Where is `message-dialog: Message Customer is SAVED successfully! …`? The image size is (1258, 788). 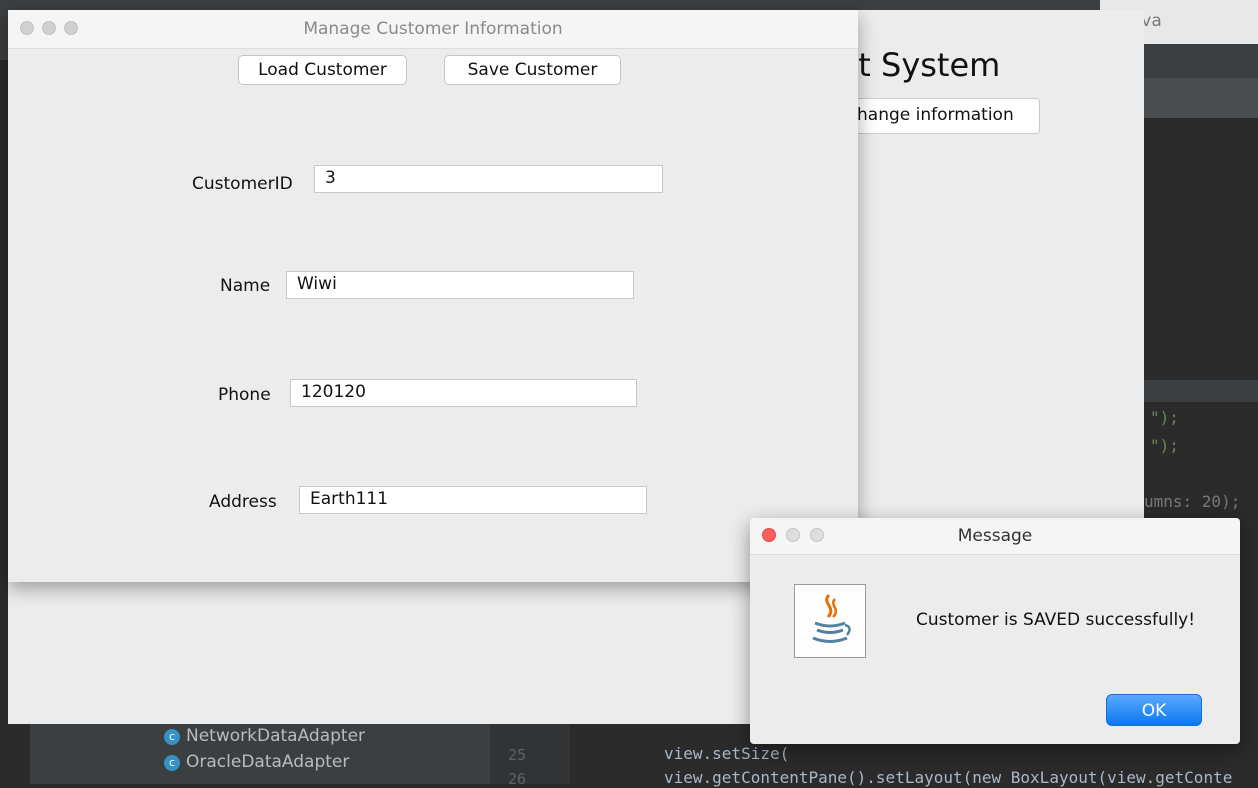 message-dialog: Message Customer is SAVED successfully! … is located at coordinates (995, 631).